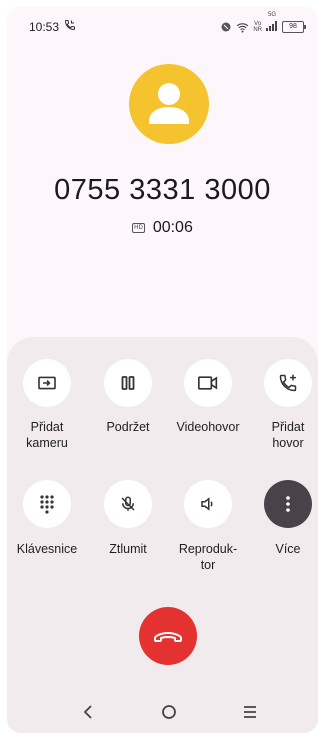  I want to click on person-icon, so click(169, 103).